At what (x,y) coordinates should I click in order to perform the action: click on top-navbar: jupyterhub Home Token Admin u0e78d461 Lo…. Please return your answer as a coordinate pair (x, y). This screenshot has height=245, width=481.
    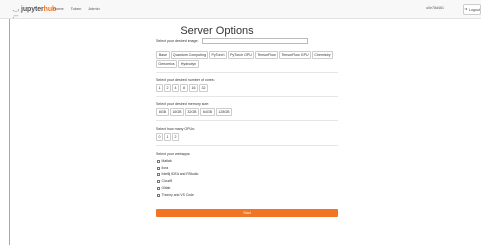
    Looking at the image, I should click on (240, 9).